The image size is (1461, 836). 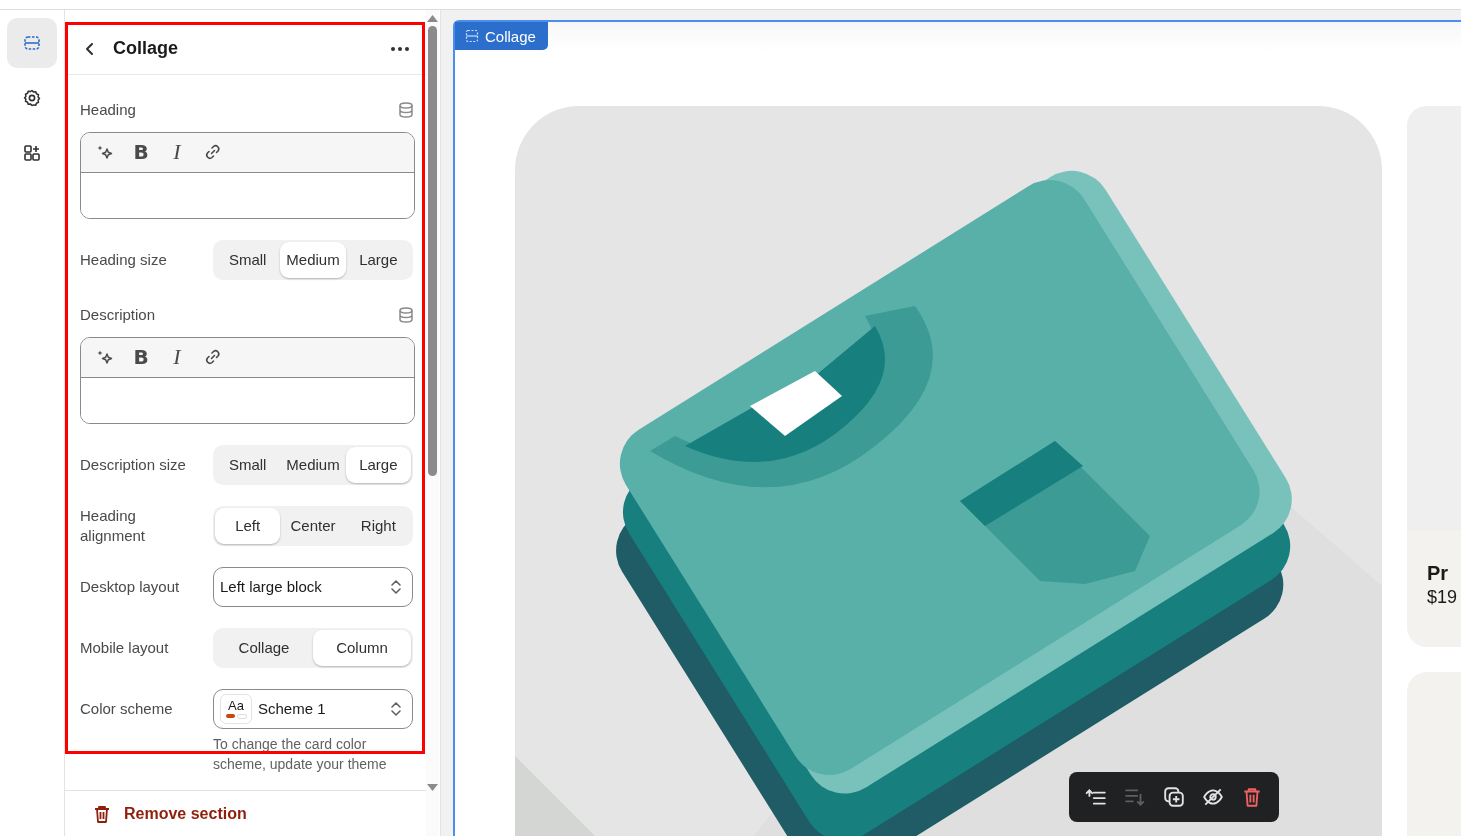 What do you see at coordinates (472, 36) in the screenshot?
I see `section-icon` at bounding box center [472, 36].